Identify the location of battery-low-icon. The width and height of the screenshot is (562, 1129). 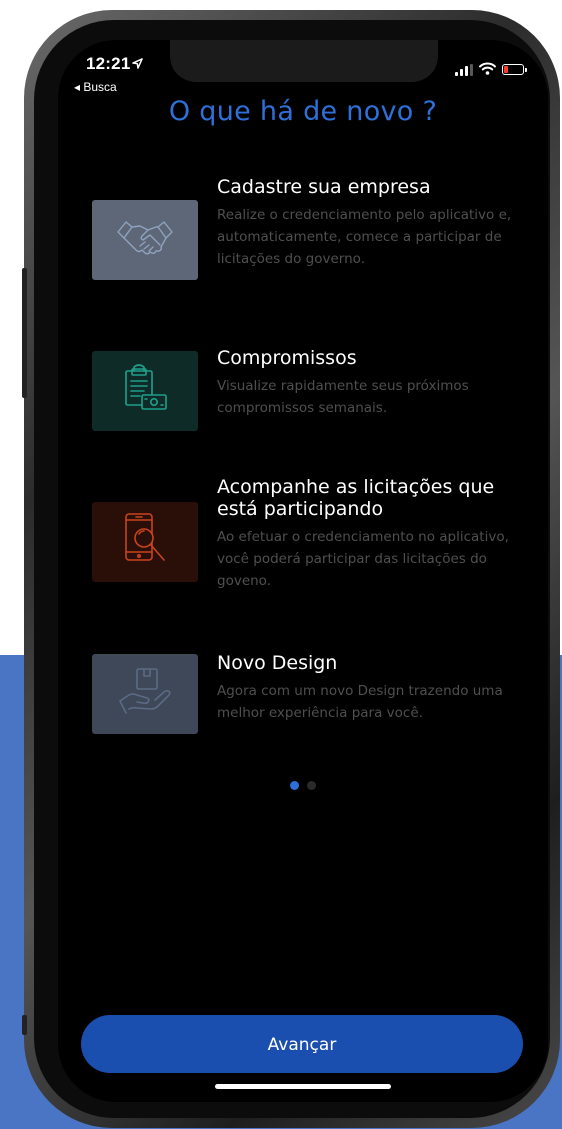
(514, 69).